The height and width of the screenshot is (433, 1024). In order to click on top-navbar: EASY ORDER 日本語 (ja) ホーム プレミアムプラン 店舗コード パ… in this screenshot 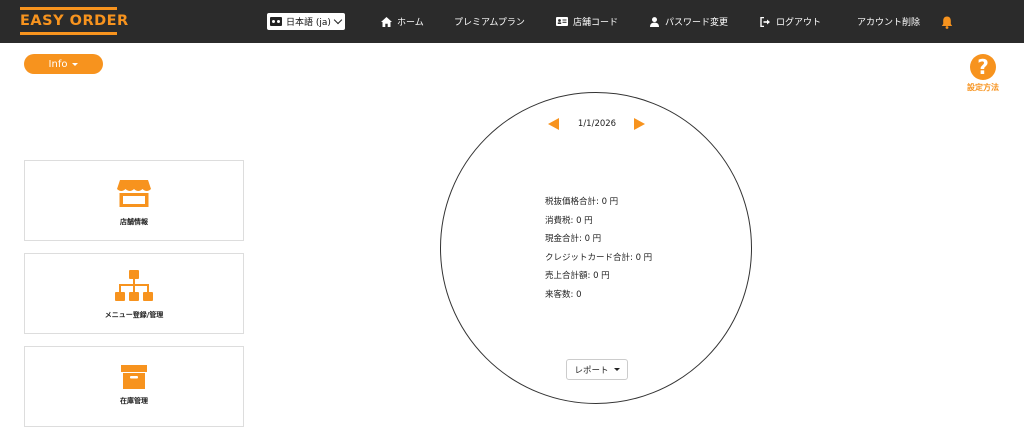, I will do `click(512, 21)`.